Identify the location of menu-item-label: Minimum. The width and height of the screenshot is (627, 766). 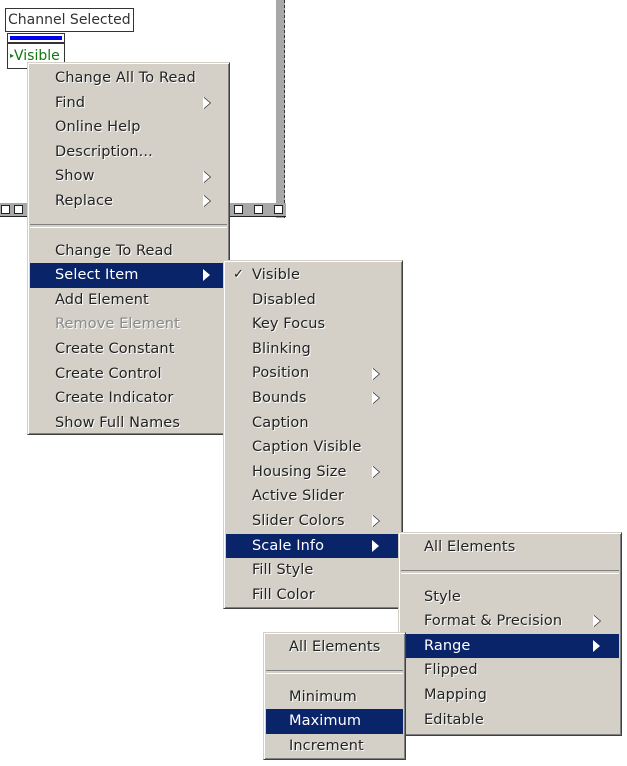
(323, 696).